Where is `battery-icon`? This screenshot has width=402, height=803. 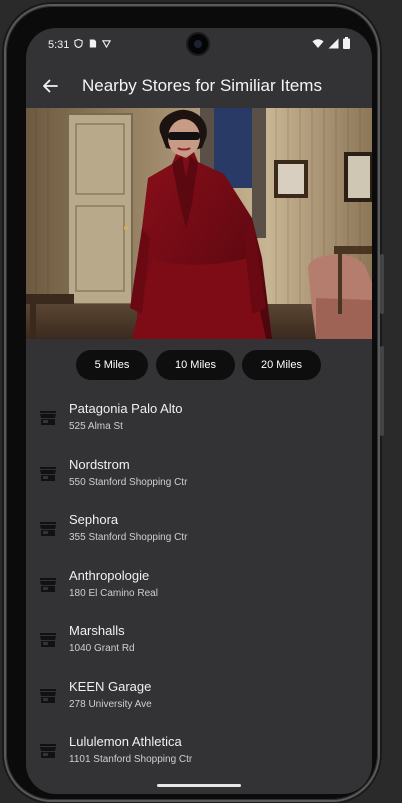
battery-icon is located at coordinates (346, 43).